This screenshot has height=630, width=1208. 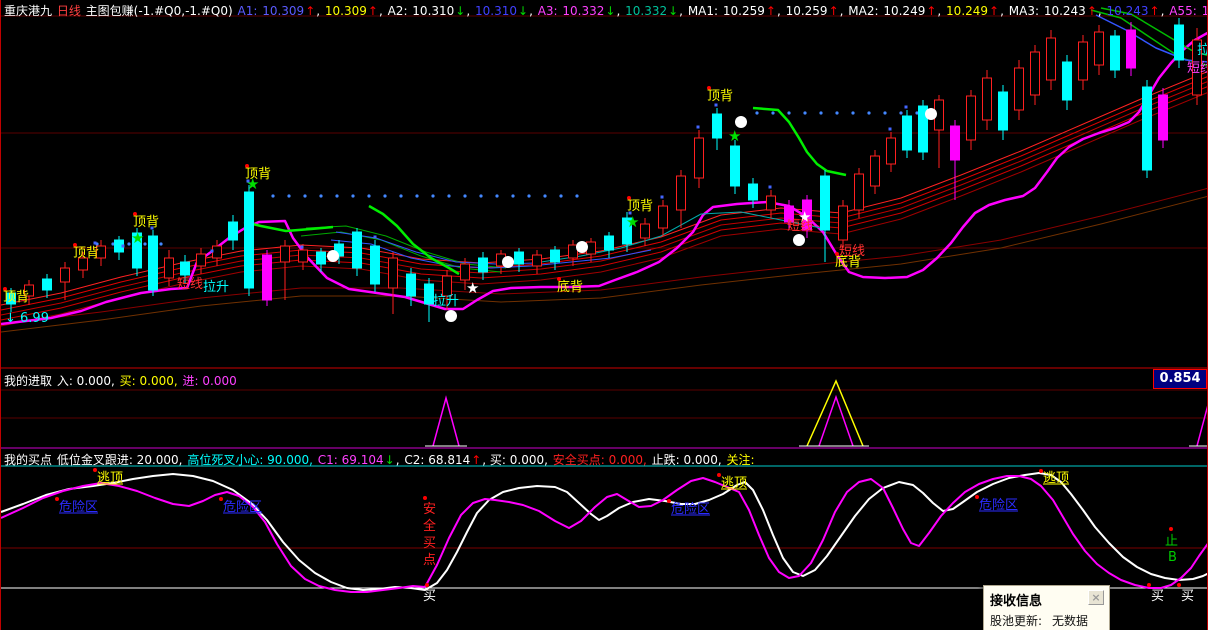 I want to click on text-segment: 关注:, so click(x=740, y=460).